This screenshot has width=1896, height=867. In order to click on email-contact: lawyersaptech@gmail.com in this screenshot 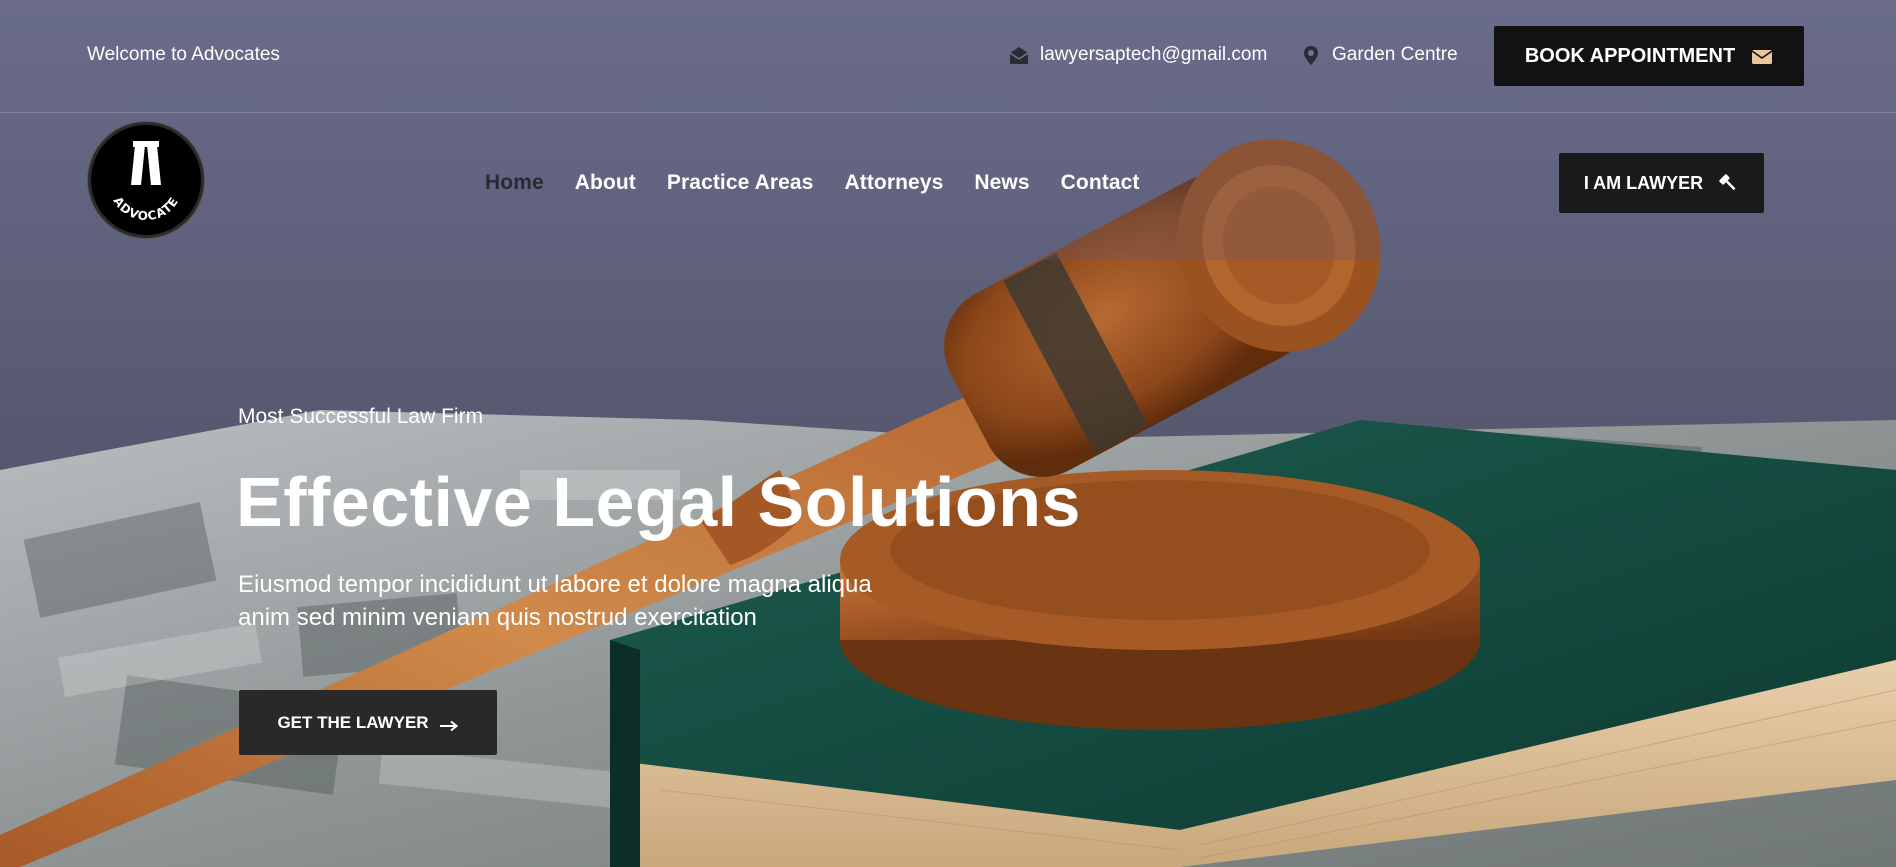, I will do `click(1137, 55)`.